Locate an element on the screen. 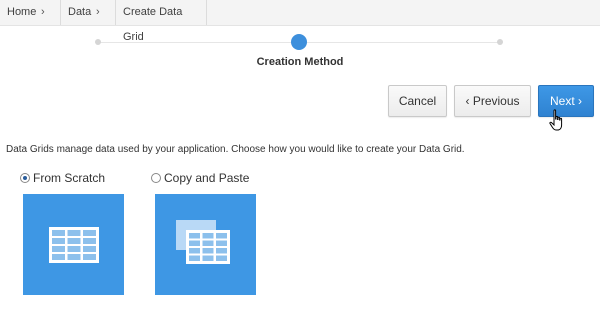  cancel-button-label: Cancel is located at coordinates (417, 101).